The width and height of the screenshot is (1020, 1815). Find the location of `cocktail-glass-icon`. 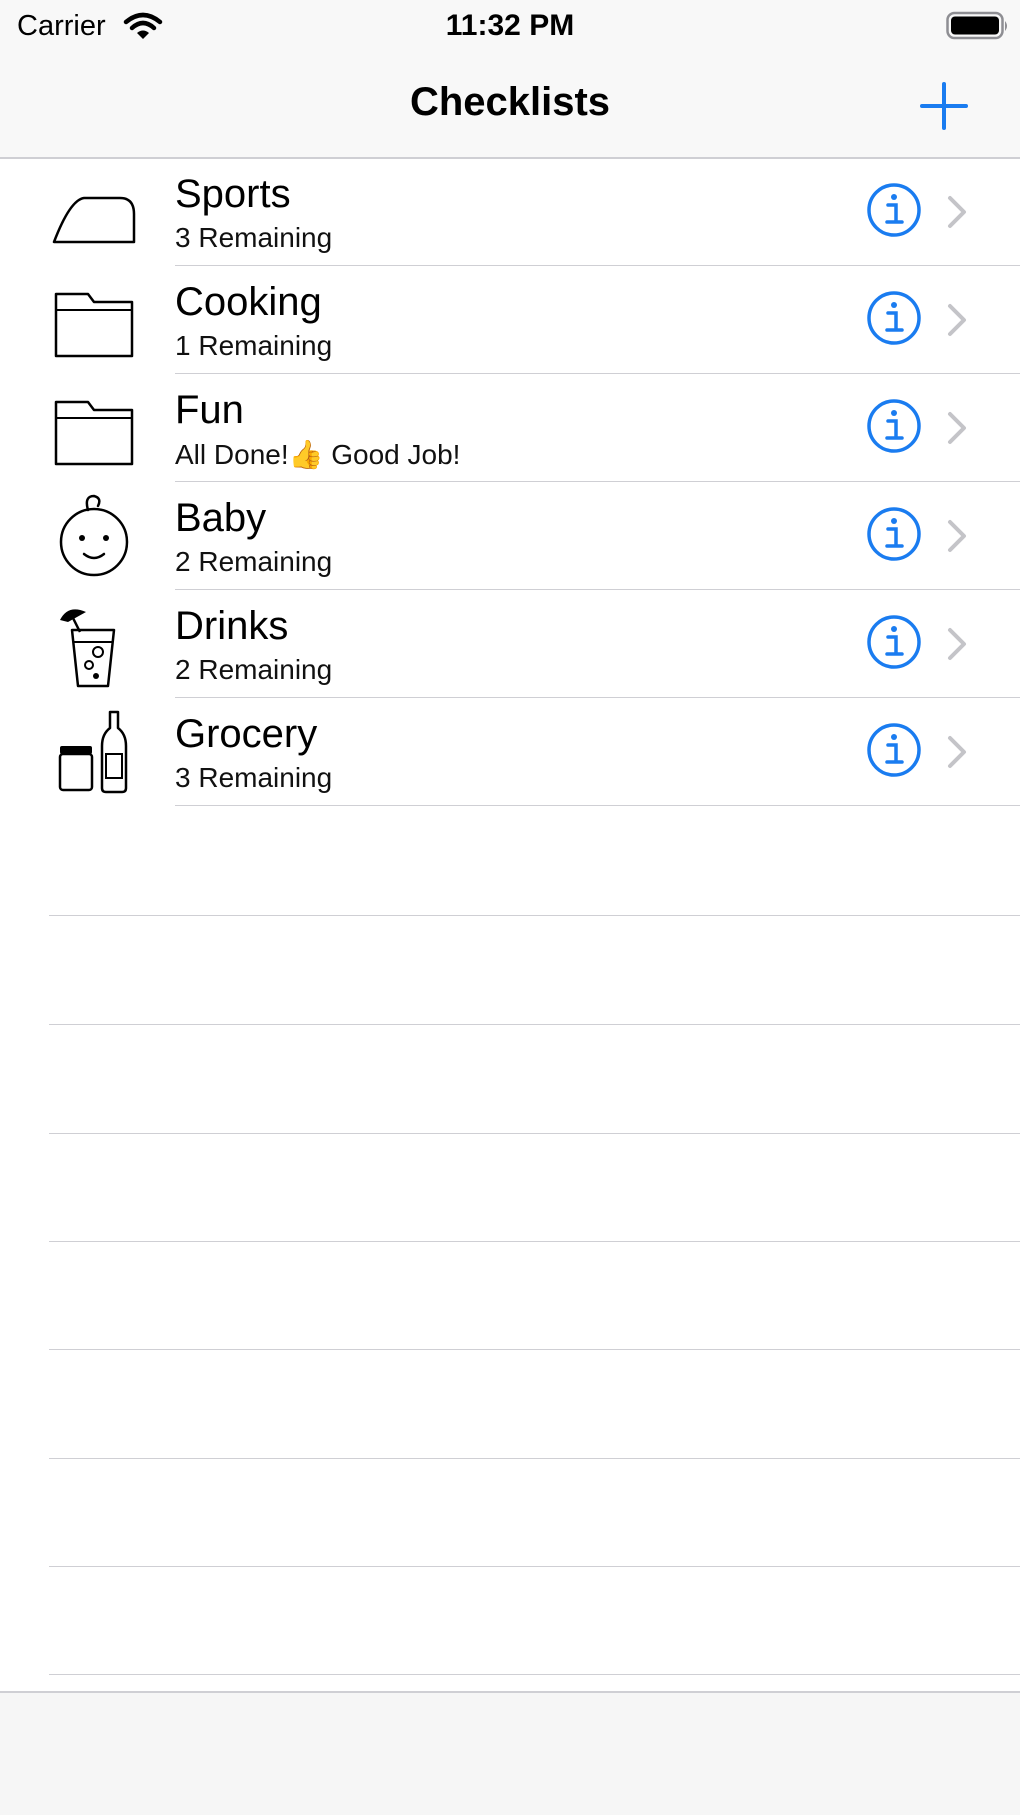

cocktail-glass-icon is located at coordinates (88, 648).